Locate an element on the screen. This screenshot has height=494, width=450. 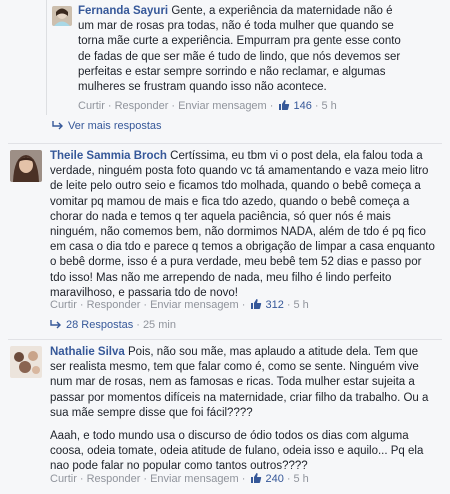
replies-link: 28 Respostas · 25 min is located at coordinates (113, 325).